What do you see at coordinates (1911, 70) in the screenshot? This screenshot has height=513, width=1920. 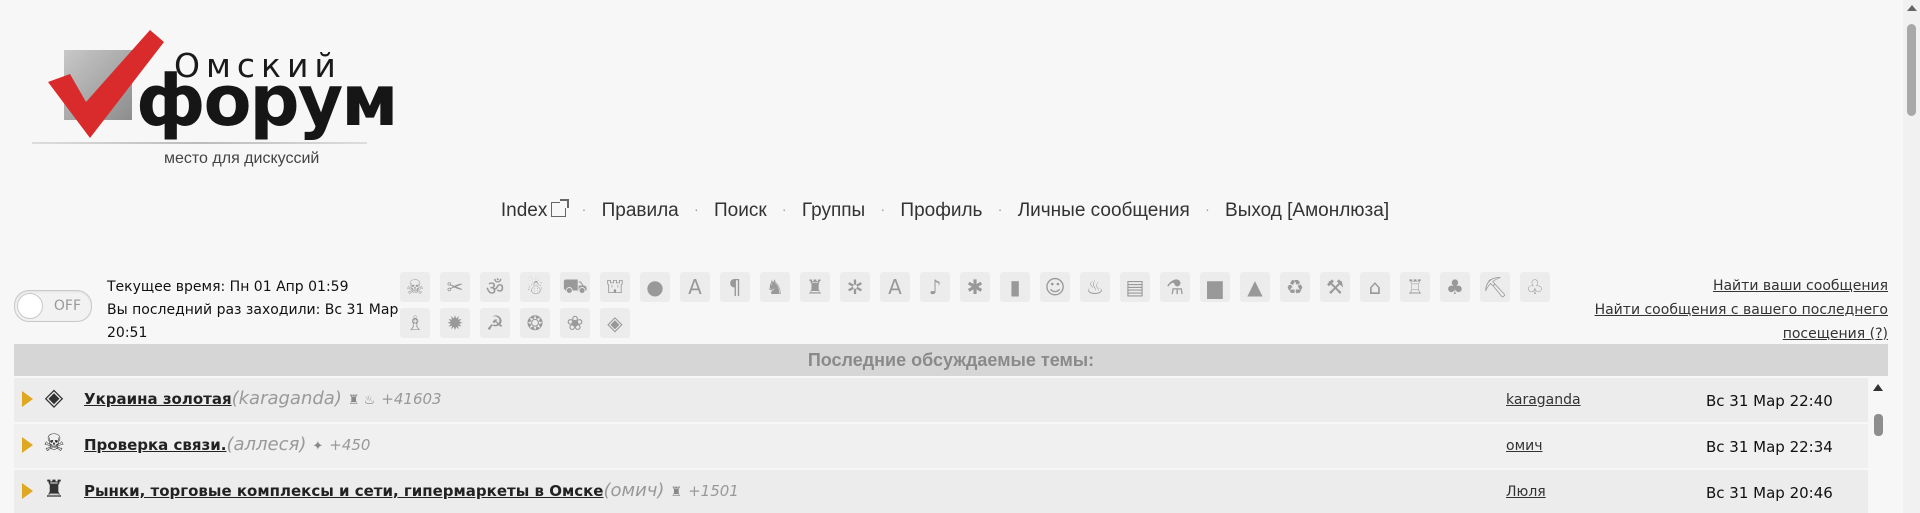 I see `page-scroll-thumb` at bounding box center [1911, 70].